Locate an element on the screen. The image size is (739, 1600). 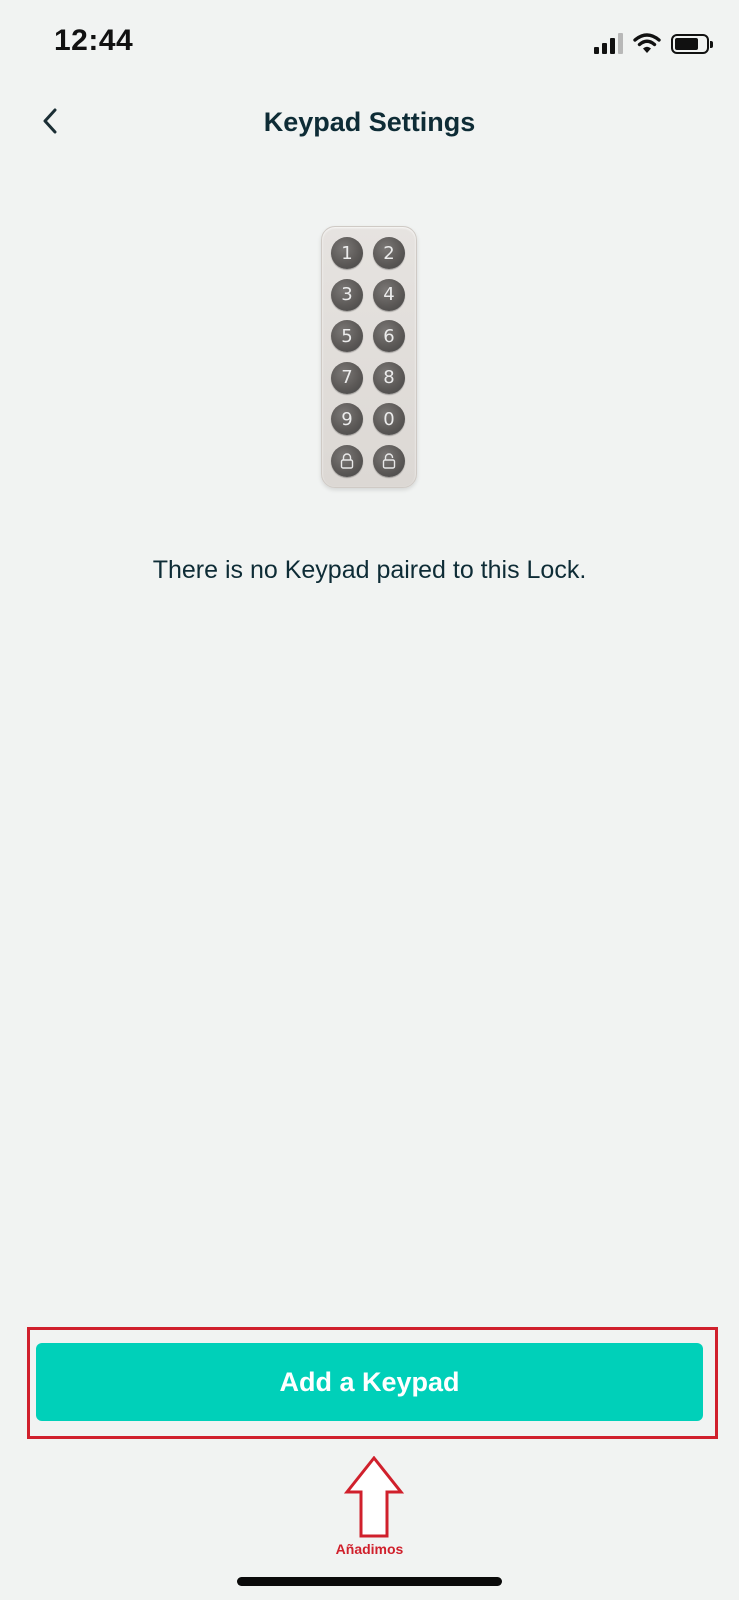
keypad-key-9: 9 is located at coordinates (347, 419).